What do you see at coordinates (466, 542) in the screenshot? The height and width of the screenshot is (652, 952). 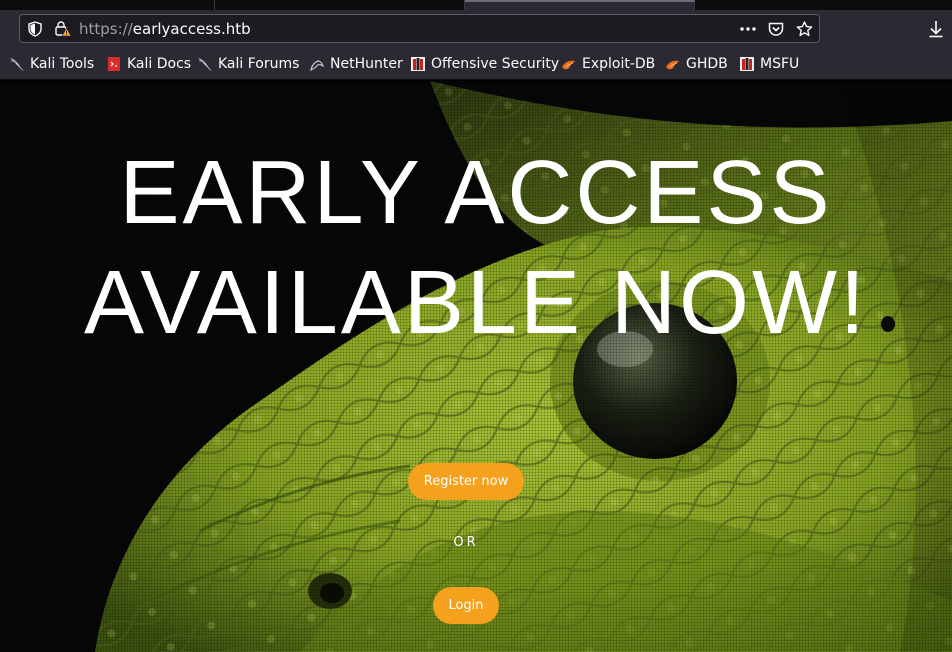 I see `or-separator: OR` at bounding box center [466, 542].